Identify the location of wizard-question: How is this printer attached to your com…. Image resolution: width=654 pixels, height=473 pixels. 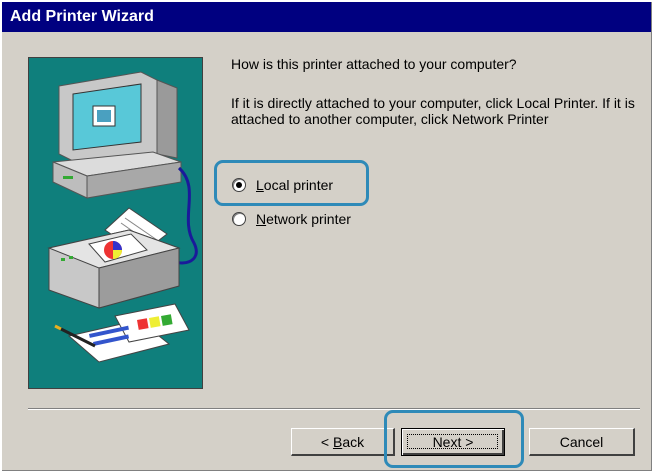
(374, 64).